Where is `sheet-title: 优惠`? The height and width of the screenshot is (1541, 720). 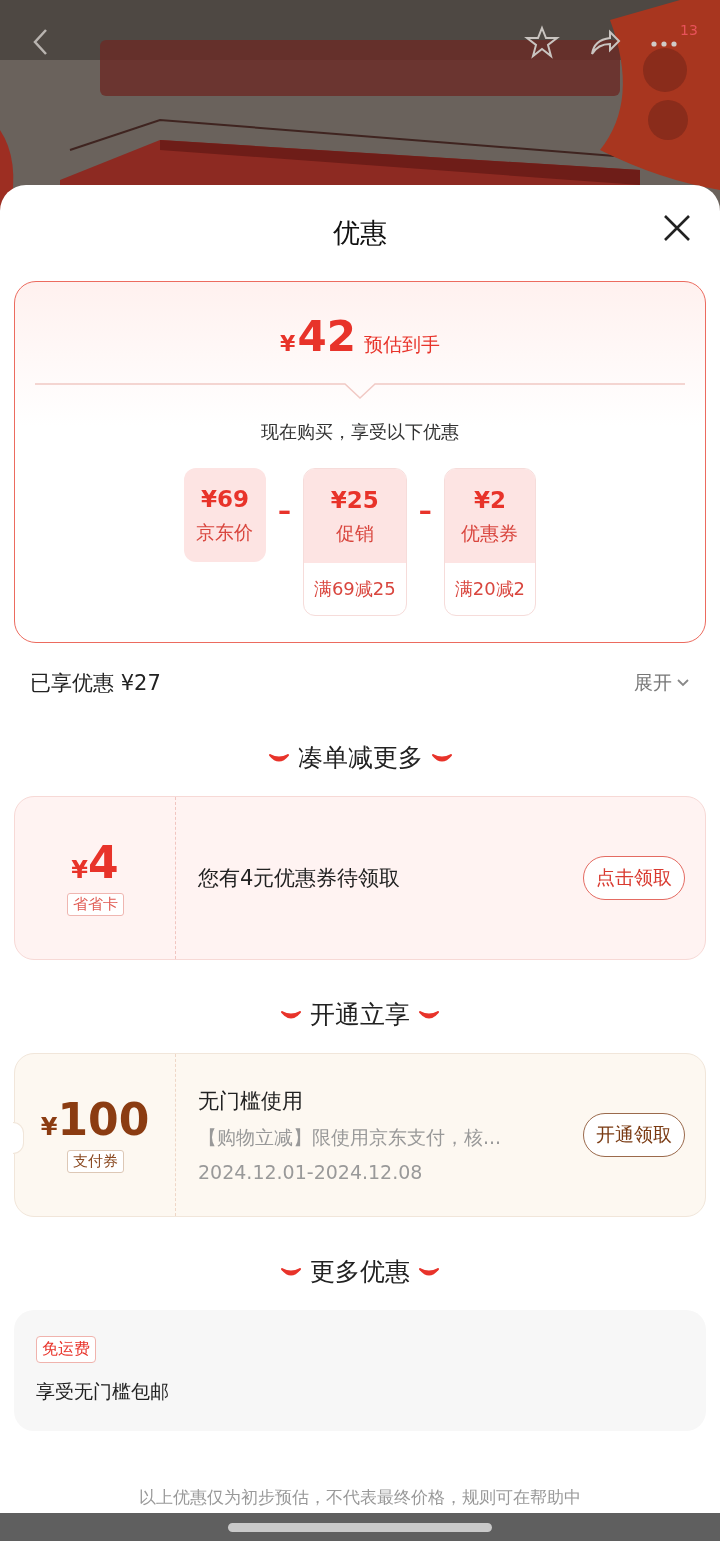 sheet-title: 优惠 is located at coordinates (360, 233).